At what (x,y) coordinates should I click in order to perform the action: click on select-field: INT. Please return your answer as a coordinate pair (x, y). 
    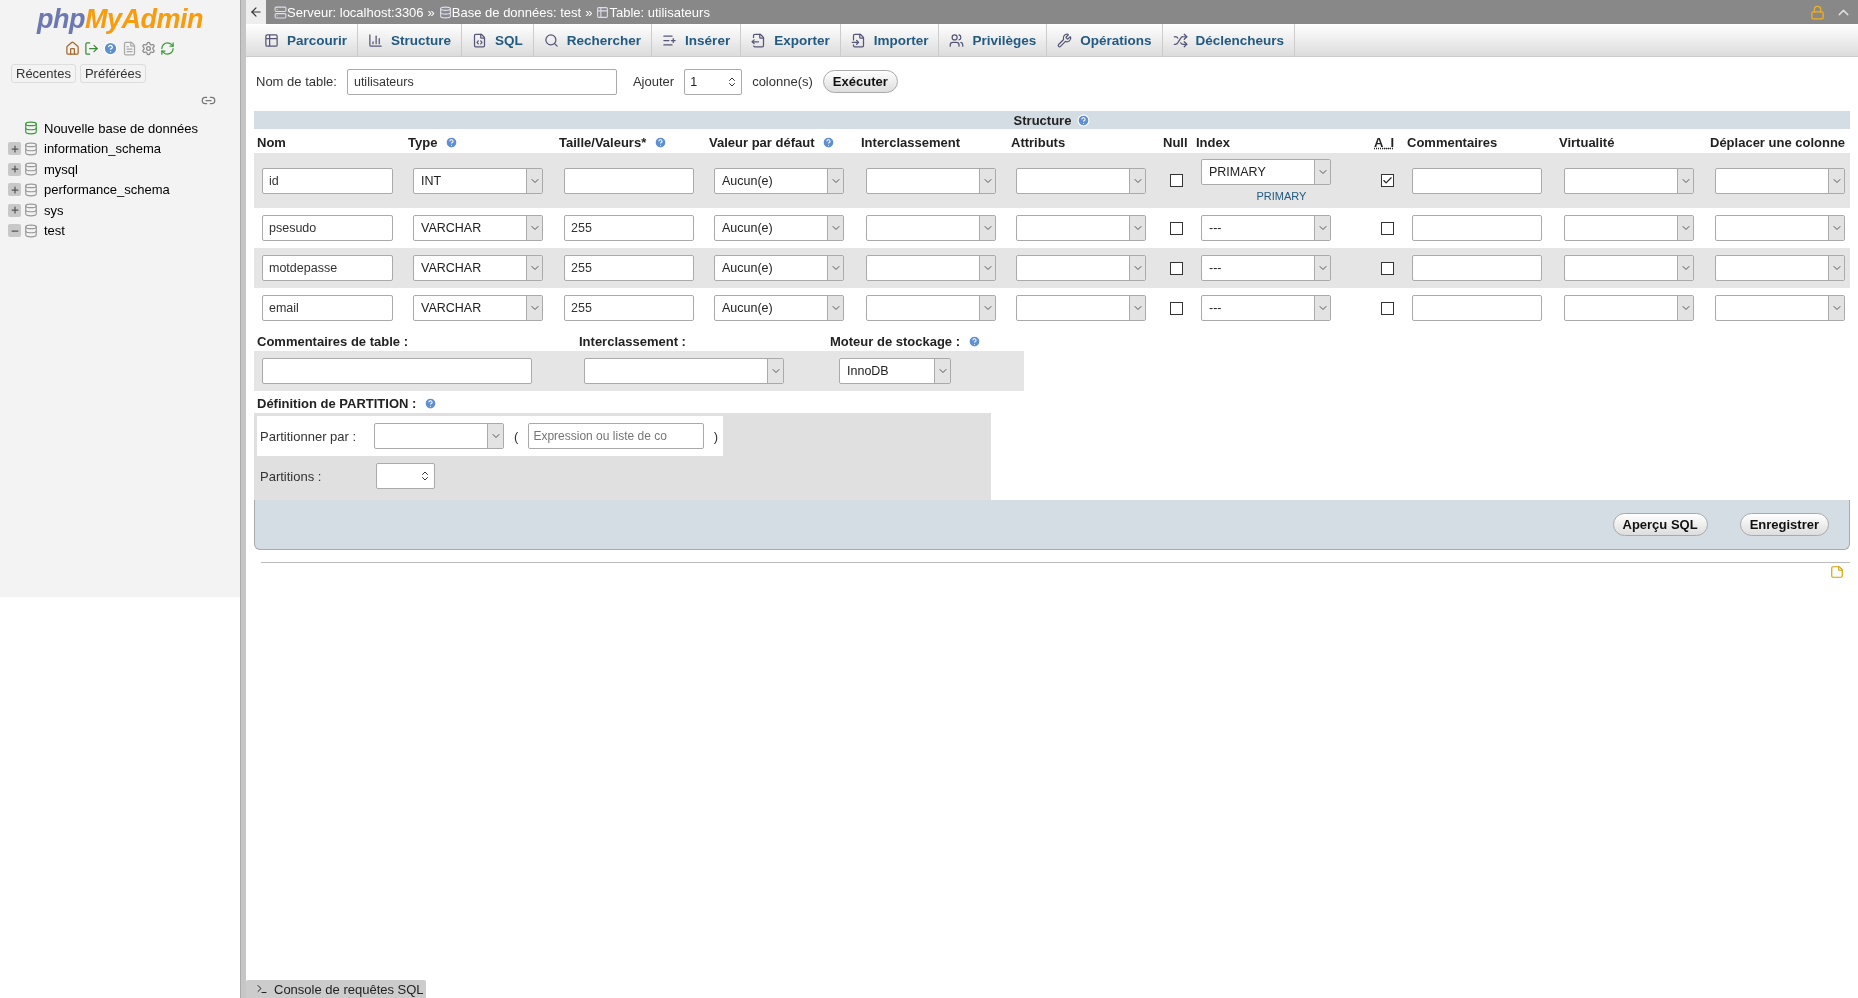
    Looking at the image, I should click on (478, 180).